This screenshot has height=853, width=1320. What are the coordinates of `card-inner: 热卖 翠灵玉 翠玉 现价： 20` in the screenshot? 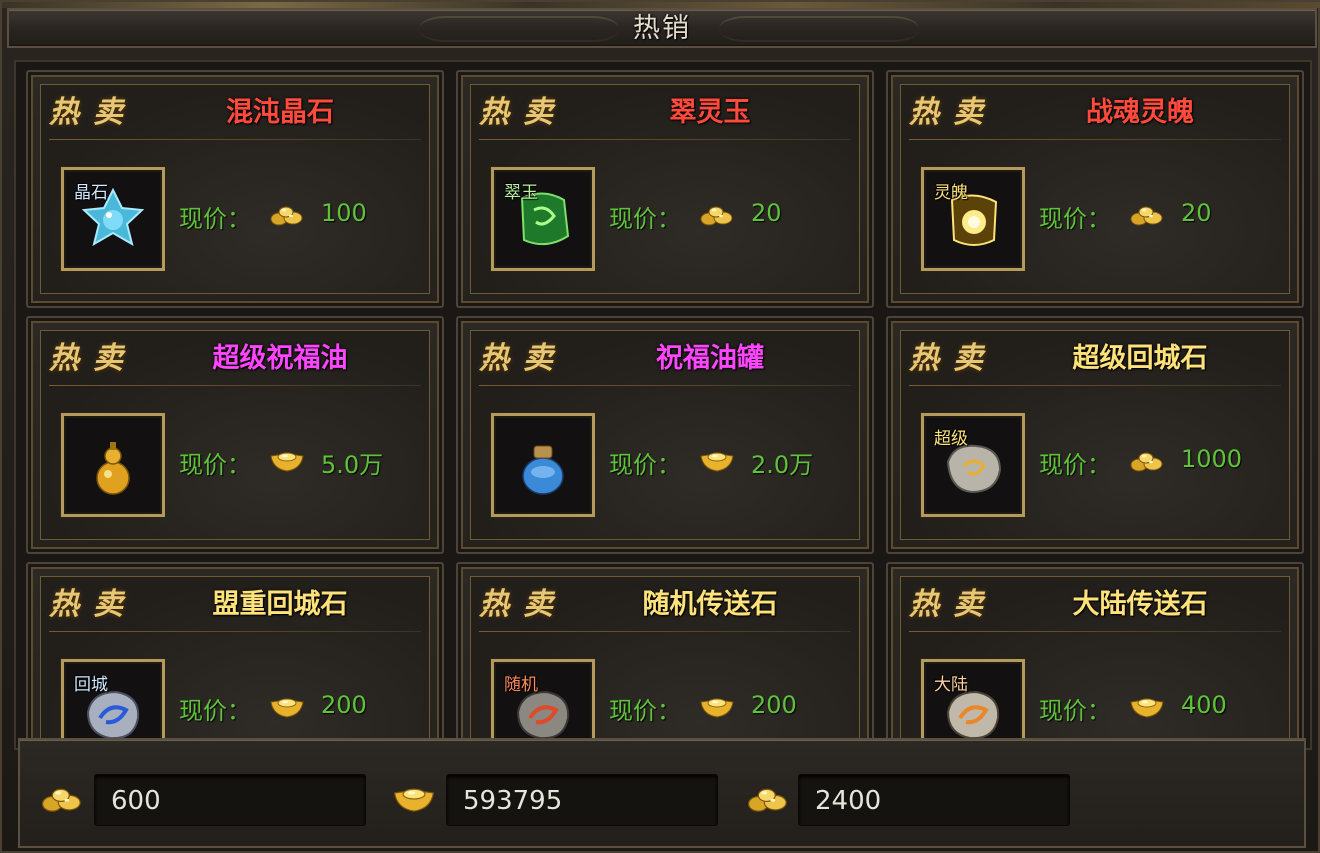 It's located at (665, 189).